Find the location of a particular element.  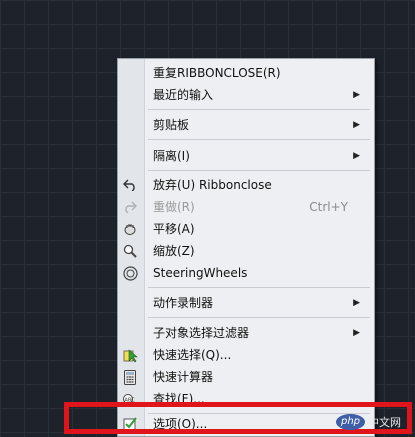

menu-item-isolate: 隔离(I) ▶ is located at coordinates (246, 156).